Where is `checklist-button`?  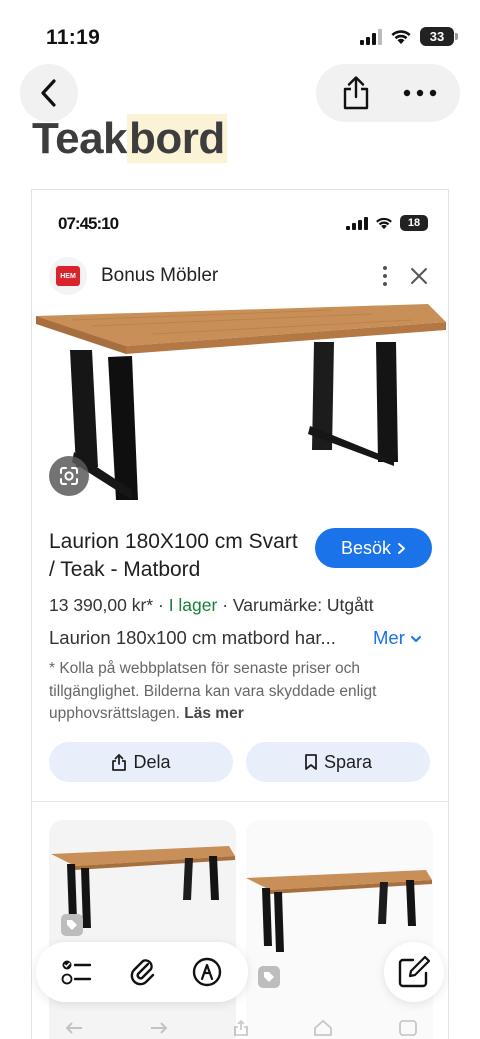 checklist-button is located at coordinates (77, 972).